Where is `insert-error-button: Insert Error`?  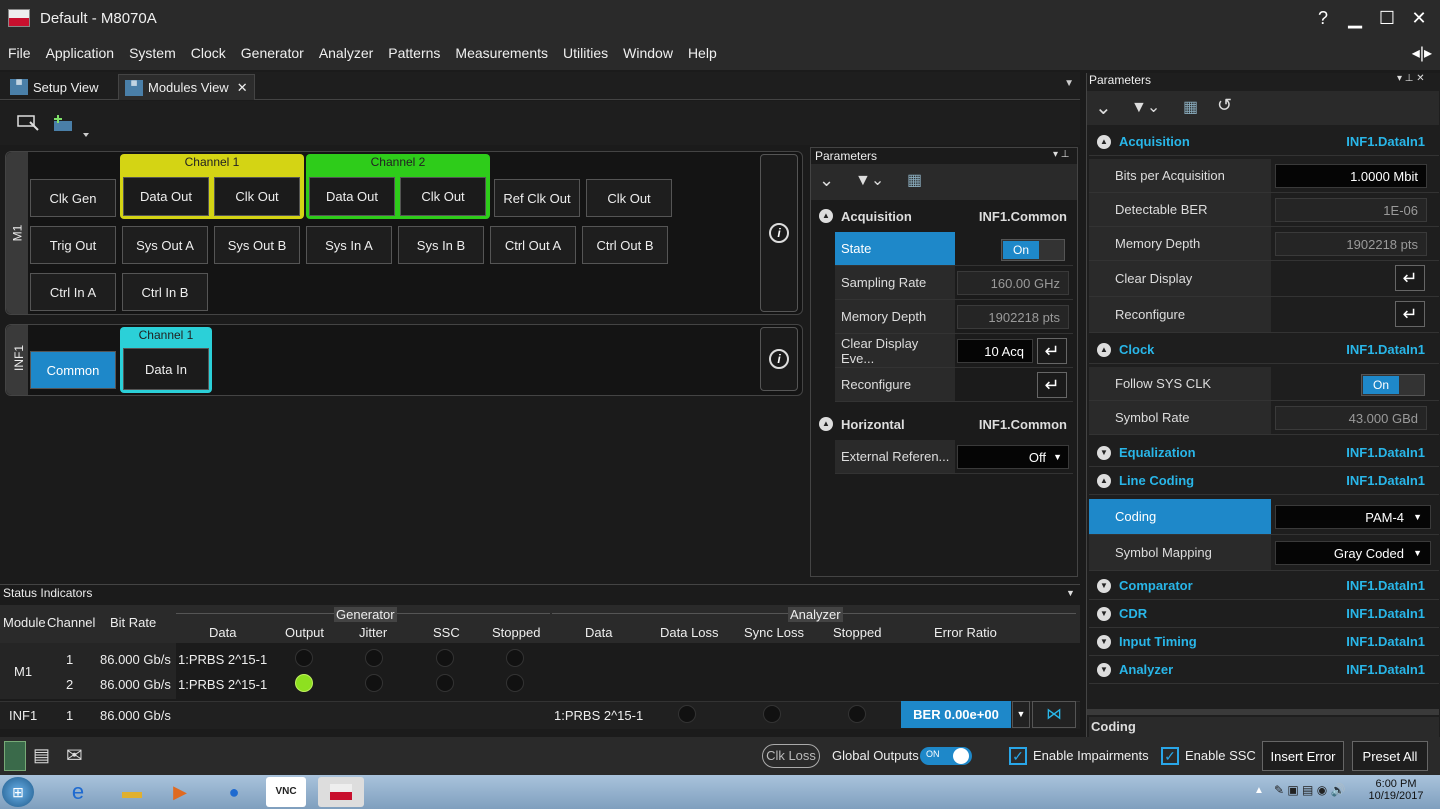 insert-error-button: Insert Error is located at coordinates (1303, 756).